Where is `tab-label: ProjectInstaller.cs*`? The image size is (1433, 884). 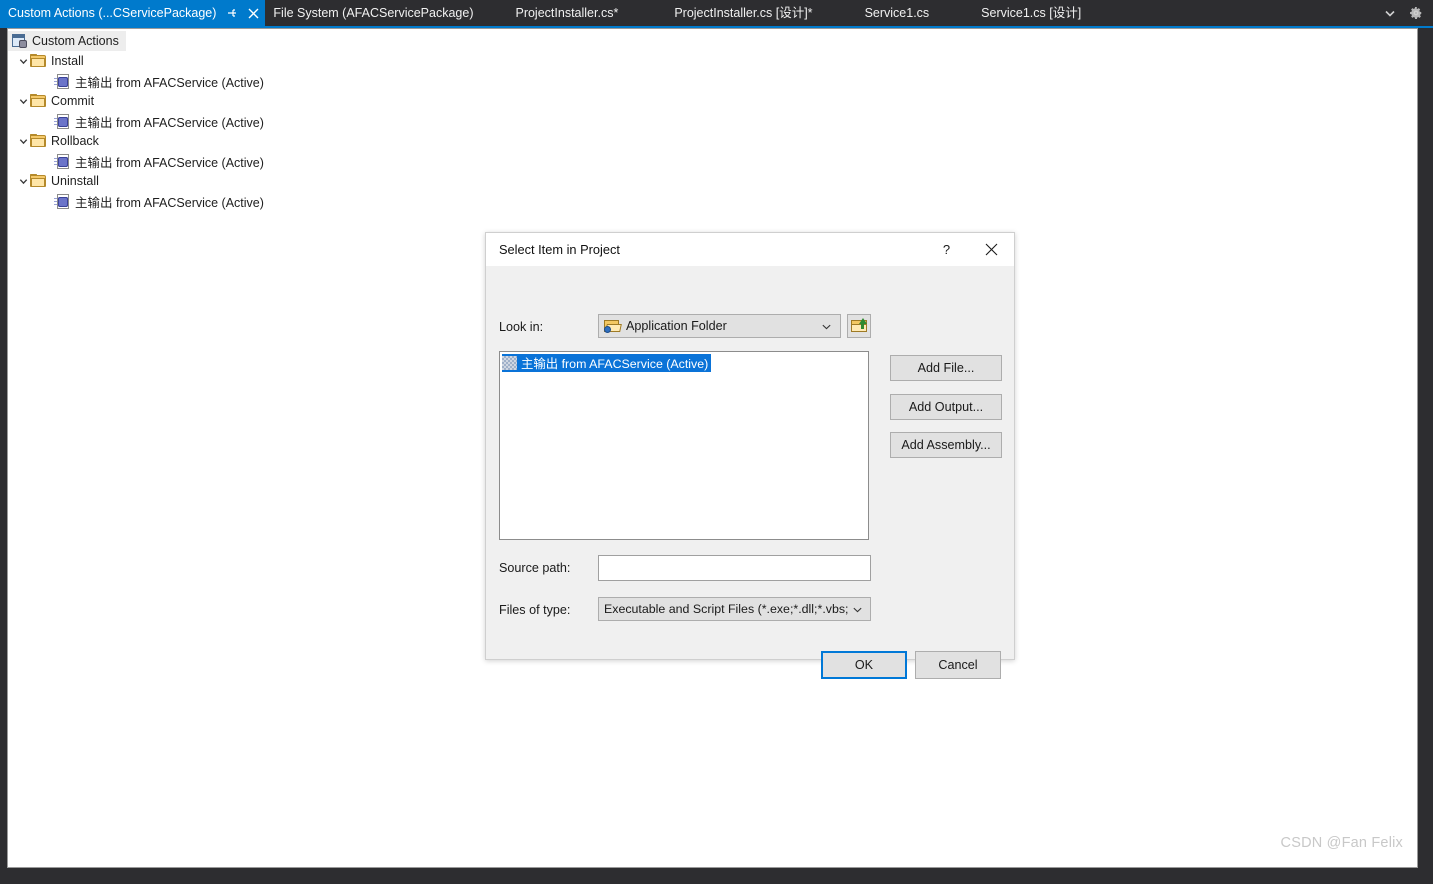 tab-label: ProjectInstaller.cs* is located at coordinates (567, 13).